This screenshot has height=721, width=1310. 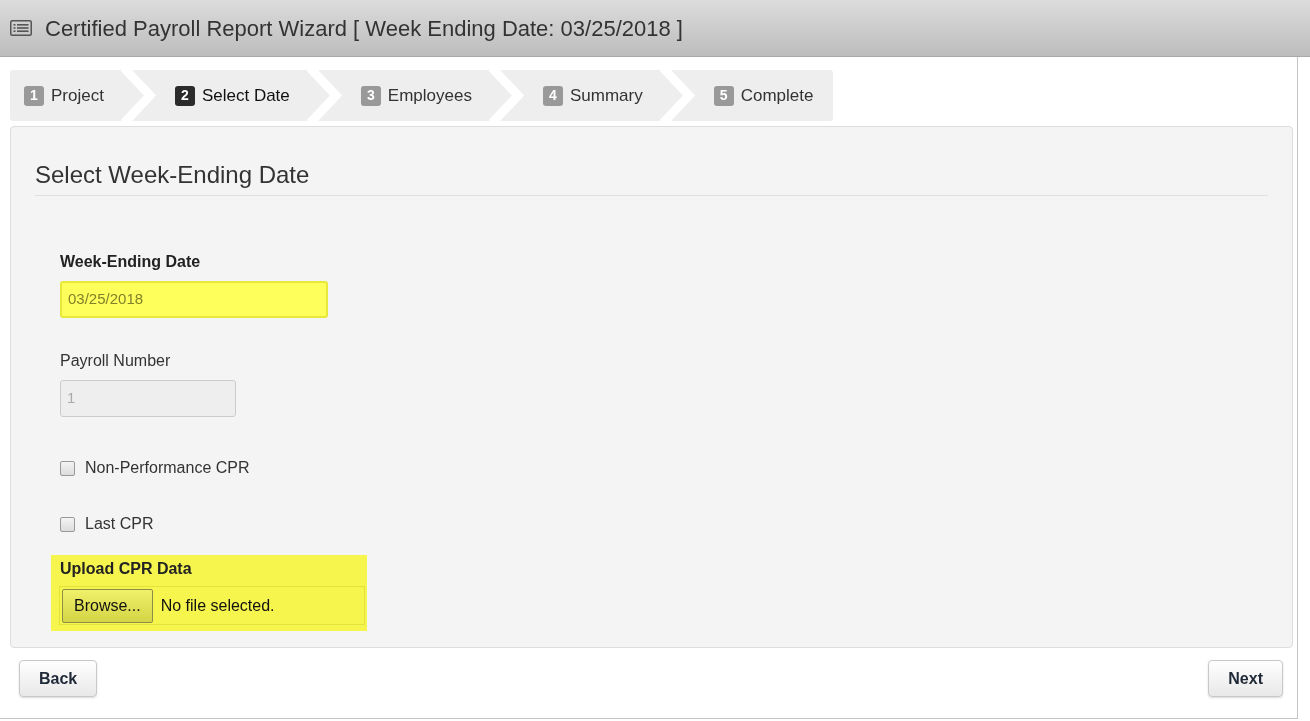 I want to click on back-button: Back, so click(x=58, y=678).